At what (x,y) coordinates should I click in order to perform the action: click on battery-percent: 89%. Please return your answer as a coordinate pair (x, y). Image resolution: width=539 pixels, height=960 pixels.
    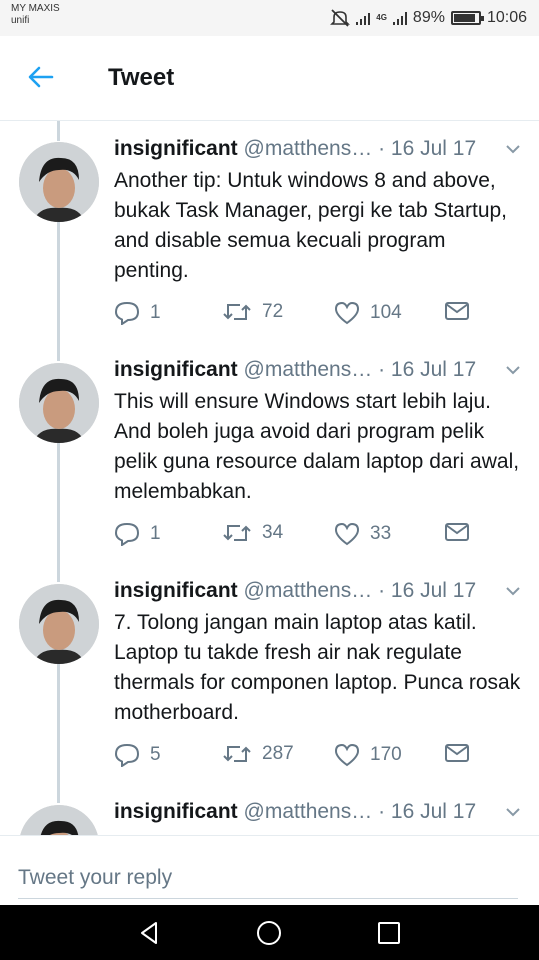
    Looking at the image, I should click on (428, 17).